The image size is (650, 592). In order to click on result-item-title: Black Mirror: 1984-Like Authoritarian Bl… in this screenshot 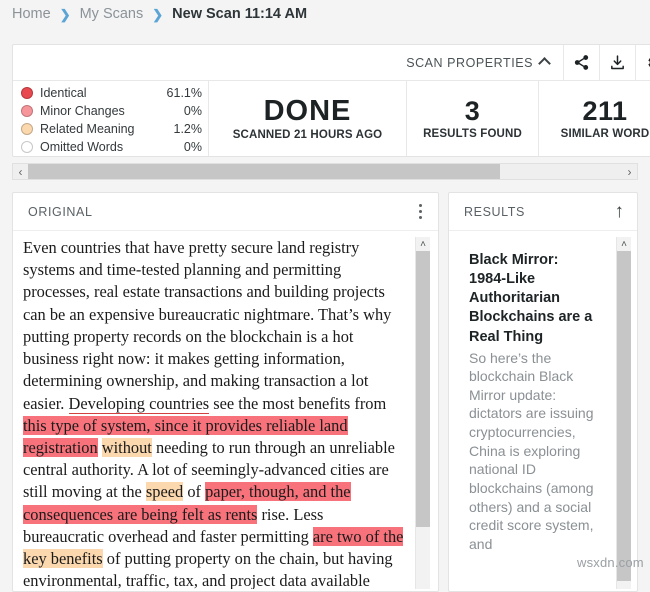, I will do `click(531, 298)`.